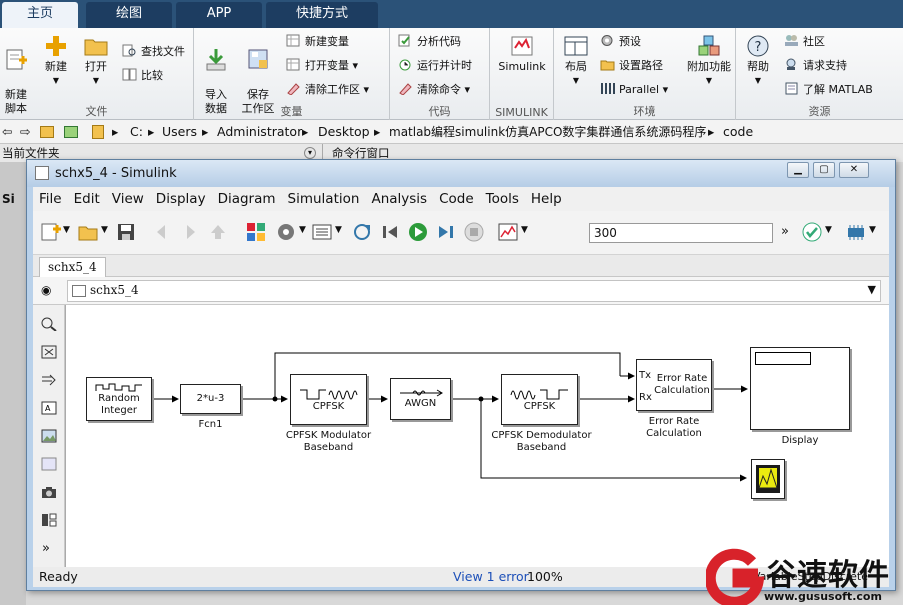 The width and height of the screenshot is (903, 605). I want to click on cpfsk-modulator-block: CPFSK, so click(328, 399).